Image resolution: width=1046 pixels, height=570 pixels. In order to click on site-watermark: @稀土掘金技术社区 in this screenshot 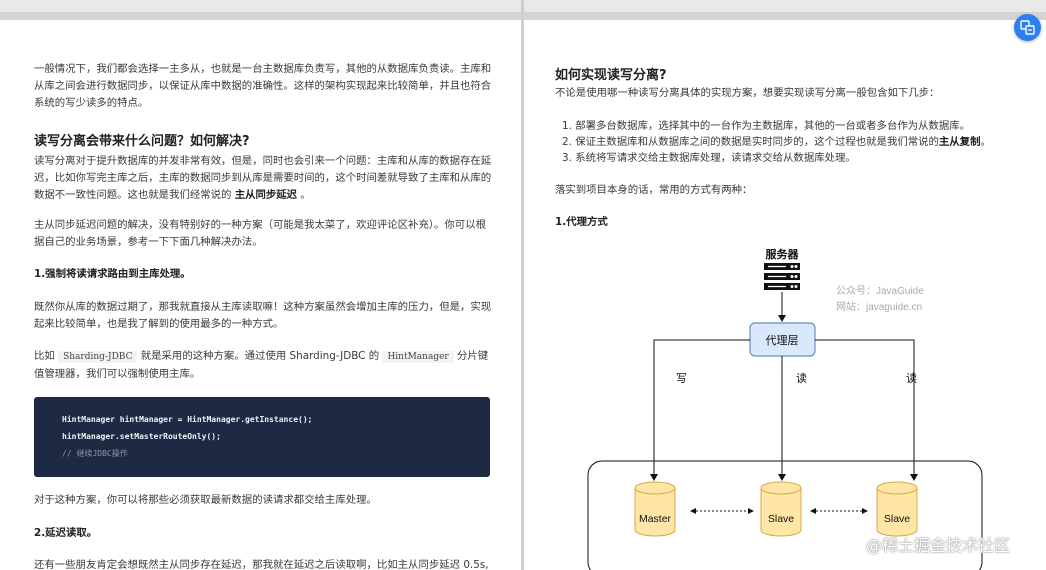, I will do `click(938, 545)`.